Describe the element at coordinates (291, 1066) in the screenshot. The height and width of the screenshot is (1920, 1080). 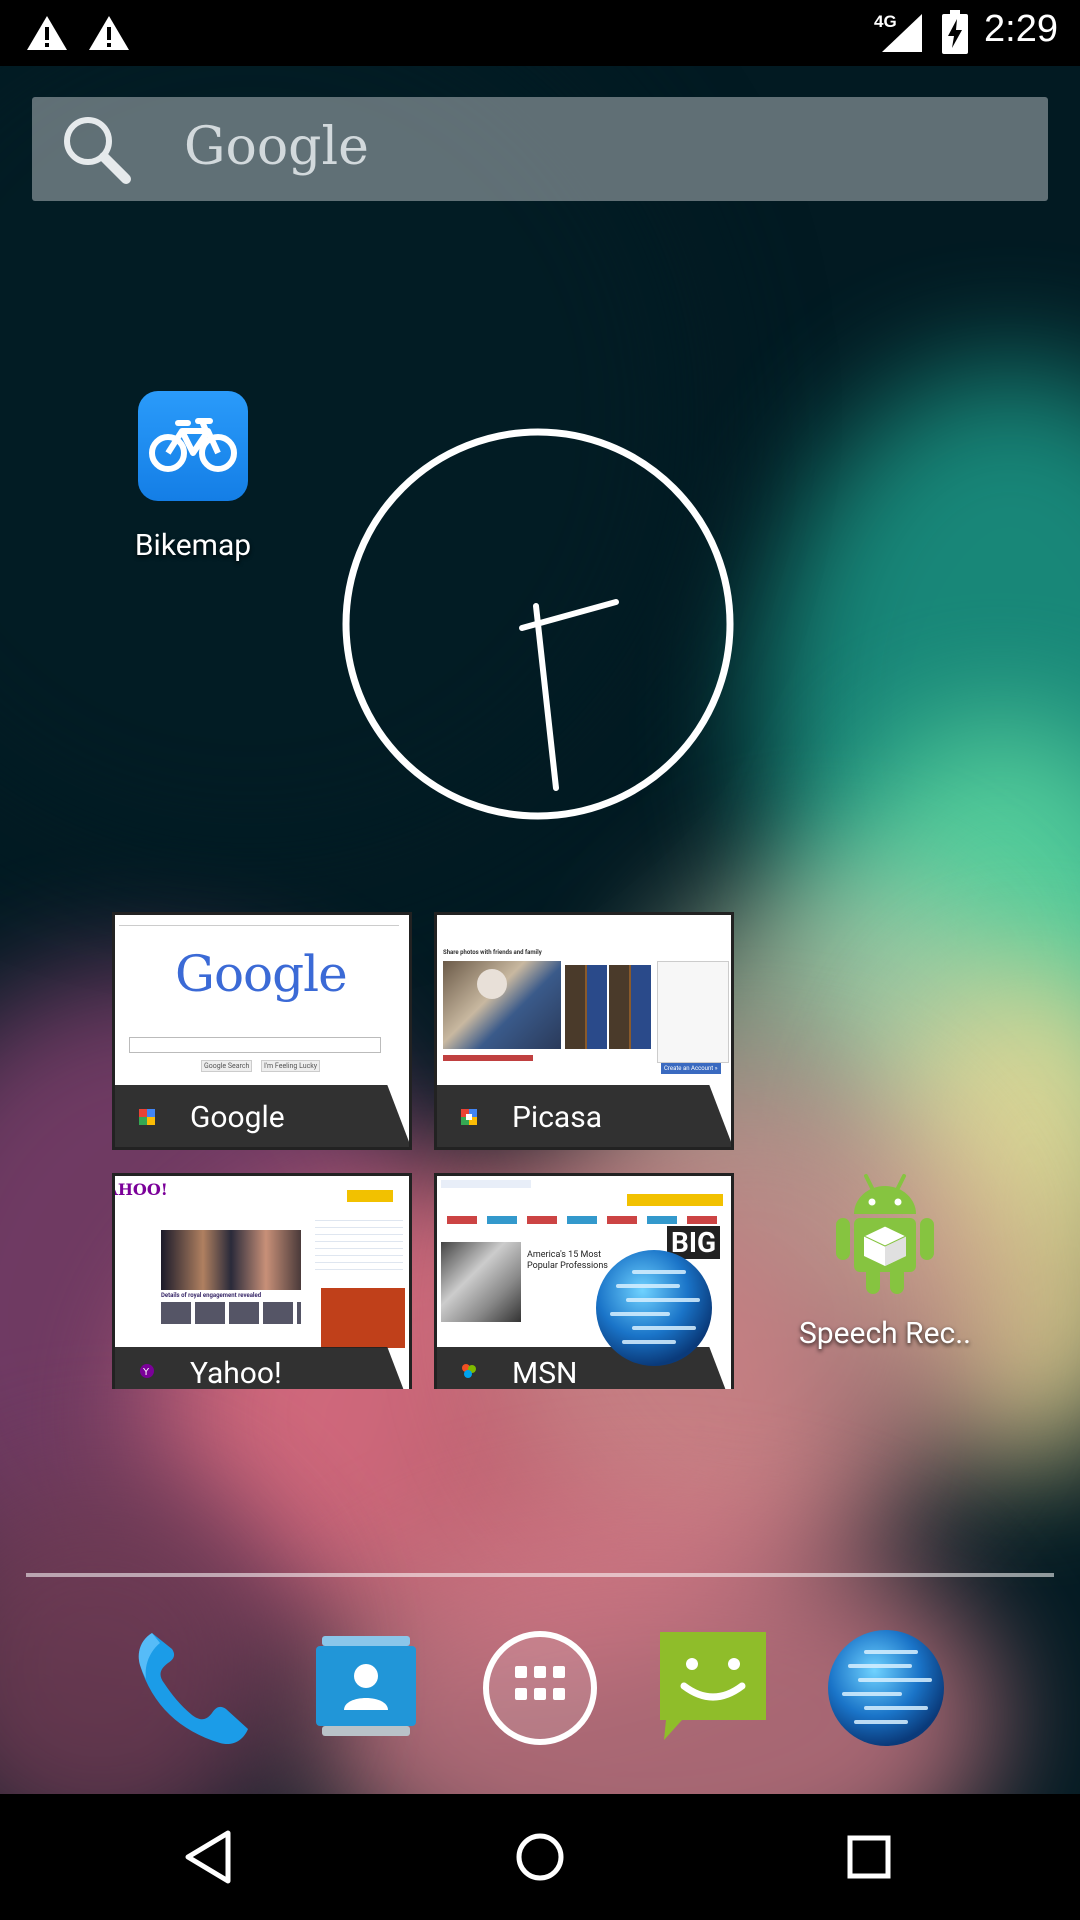
I see `feeling-lucky-btn: I'm Feeling Lucky` at that location.